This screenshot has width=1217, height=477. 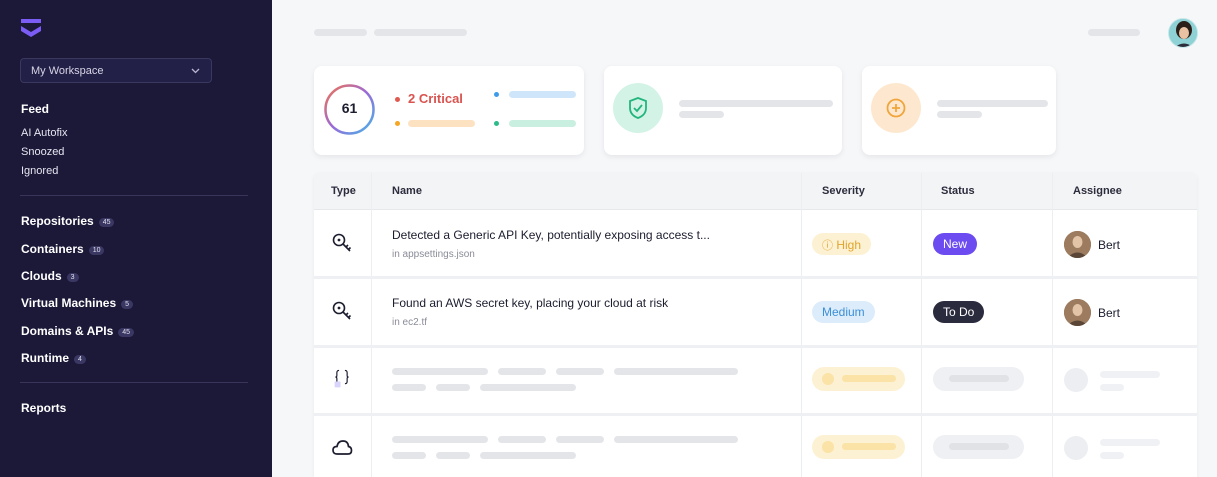 What do you see at coordinates (1076, 448) in the screenshot?
I see `skeleton-avatar` at bounding box center [1076, 448].